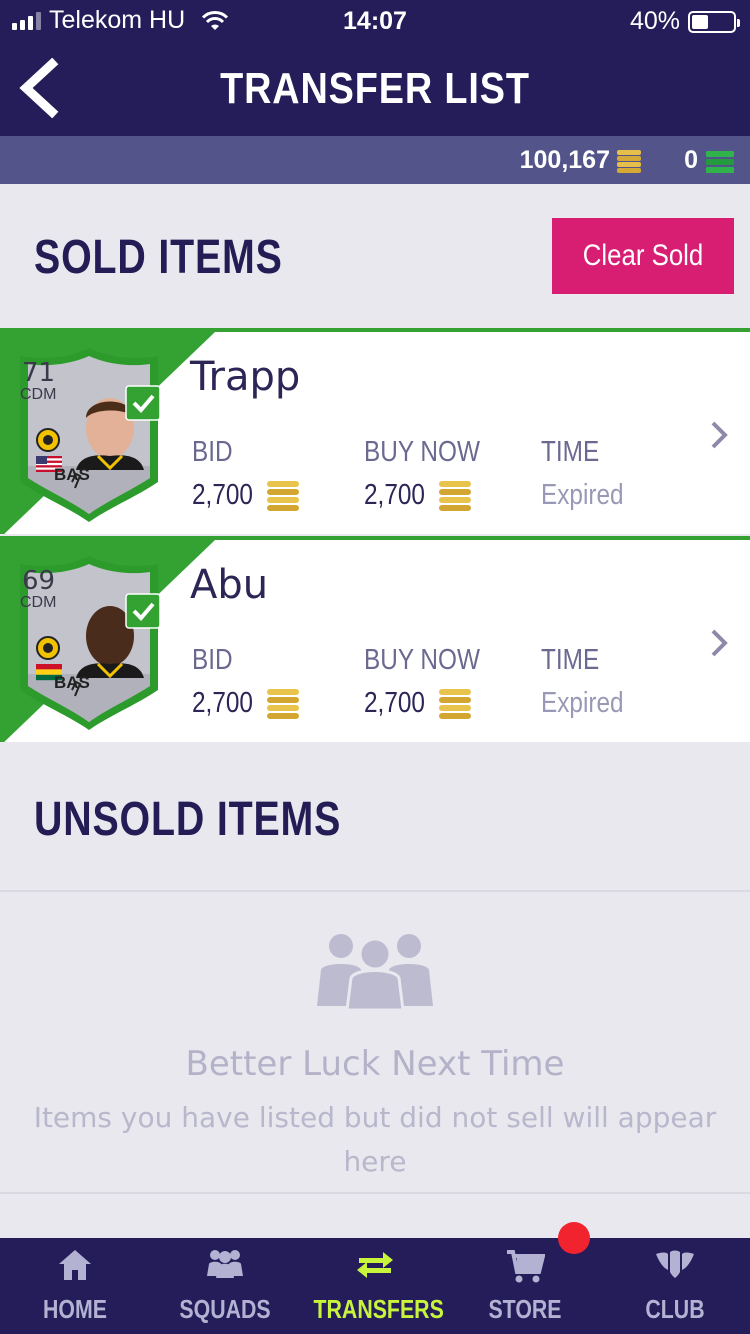  What do you see at coordinates (675, 1286) in the screenshot?
I see `tab-club: CLUB` at bounding box center [675, 1286].